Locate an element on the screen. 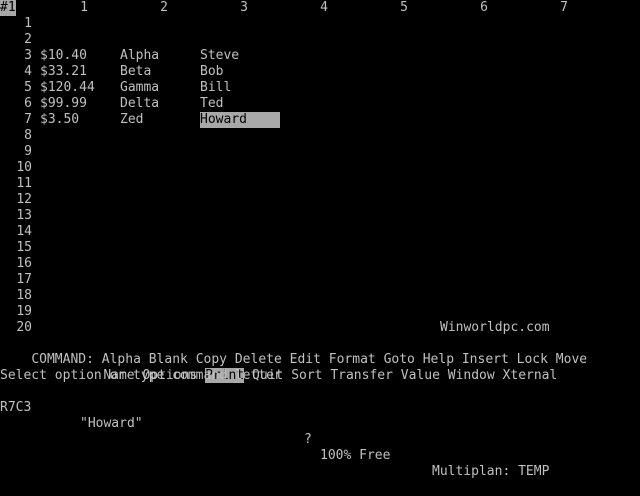 The height and width of the screenshot is (496, 640). active-cell-content: "Howard" is located at coordinates (111, 423).